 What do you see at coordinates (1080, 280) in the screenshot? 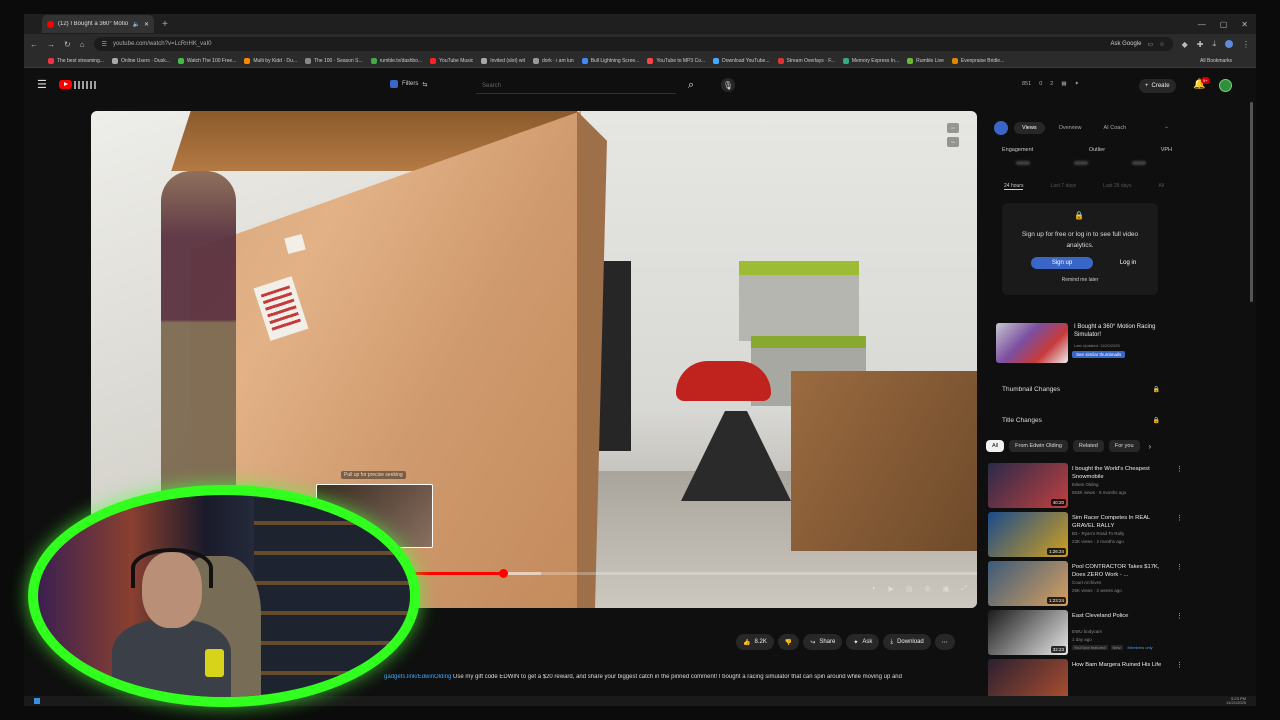
I see `remind-later-link: Remind me later` at bounding box center [1080, 280].